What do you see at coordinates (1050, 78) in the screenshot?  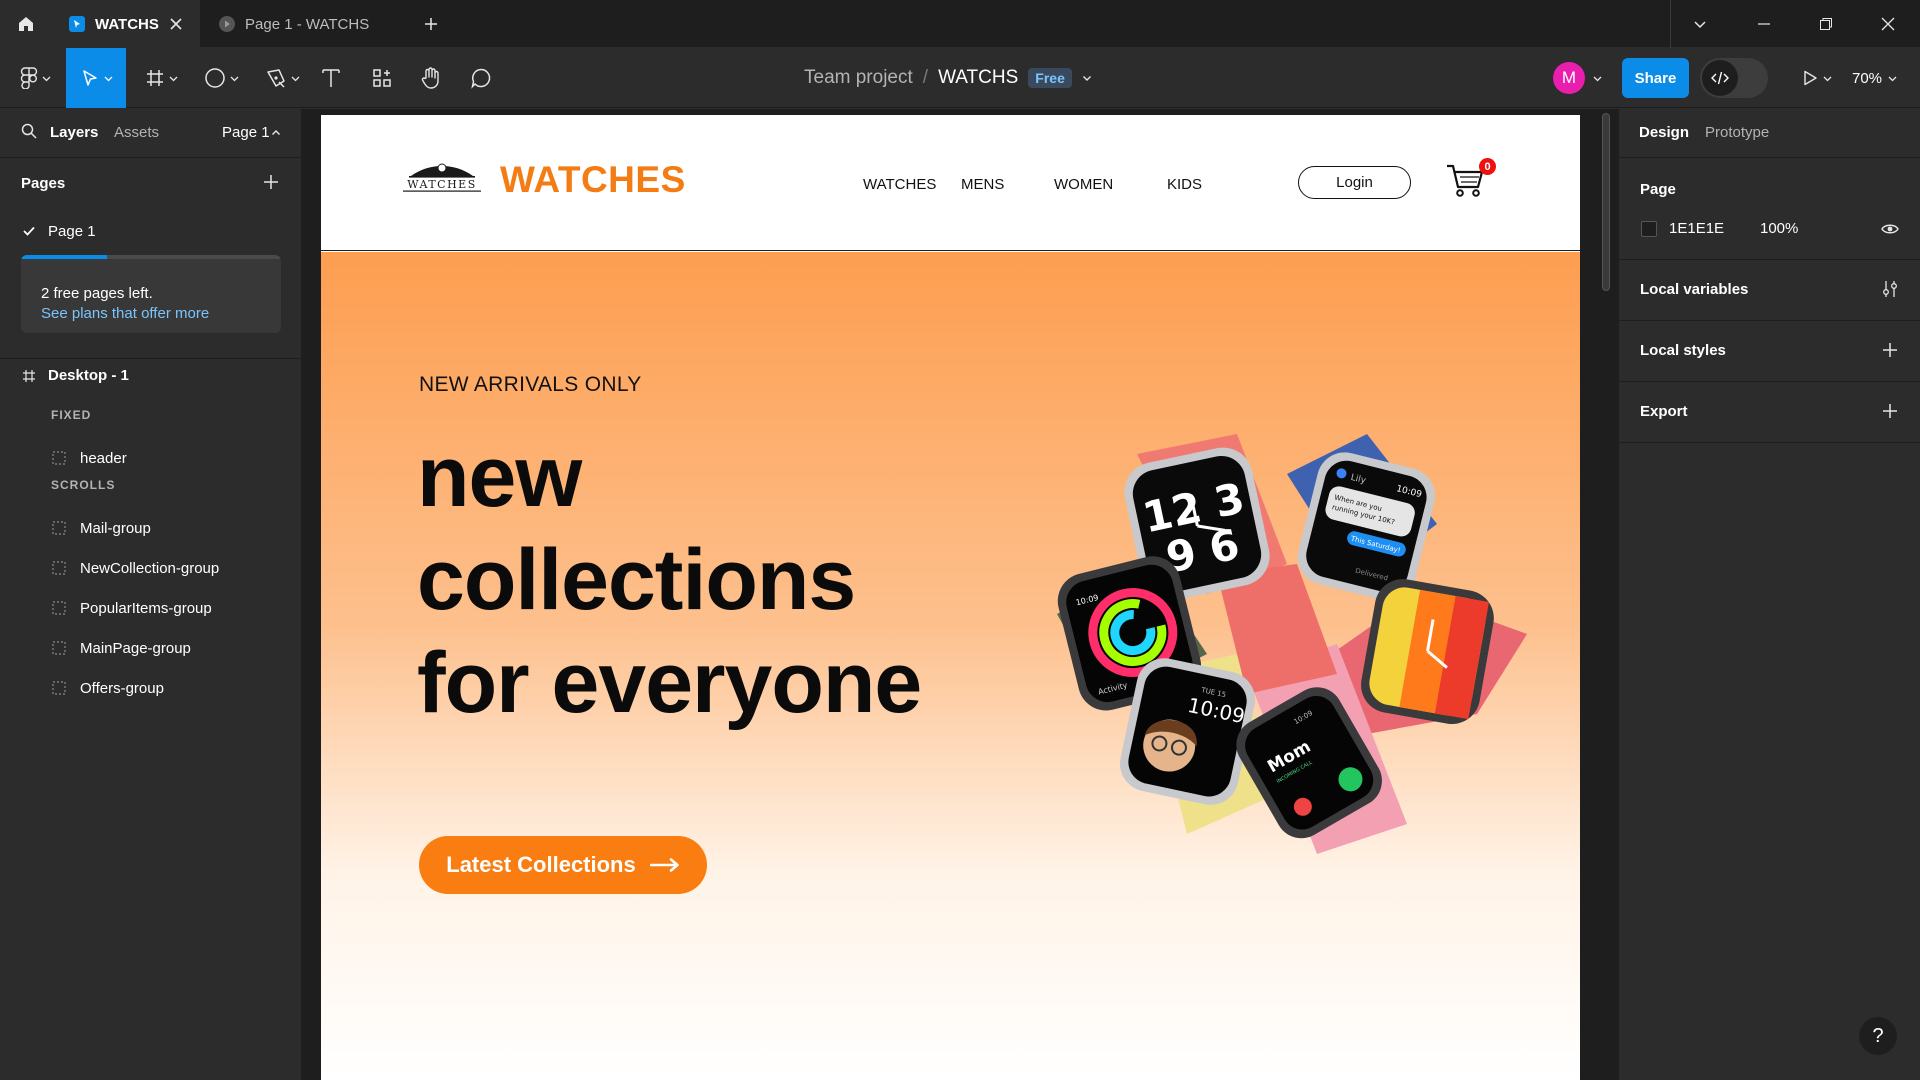 I see `plan-badge: Free` at bounding box center [1050, 78].